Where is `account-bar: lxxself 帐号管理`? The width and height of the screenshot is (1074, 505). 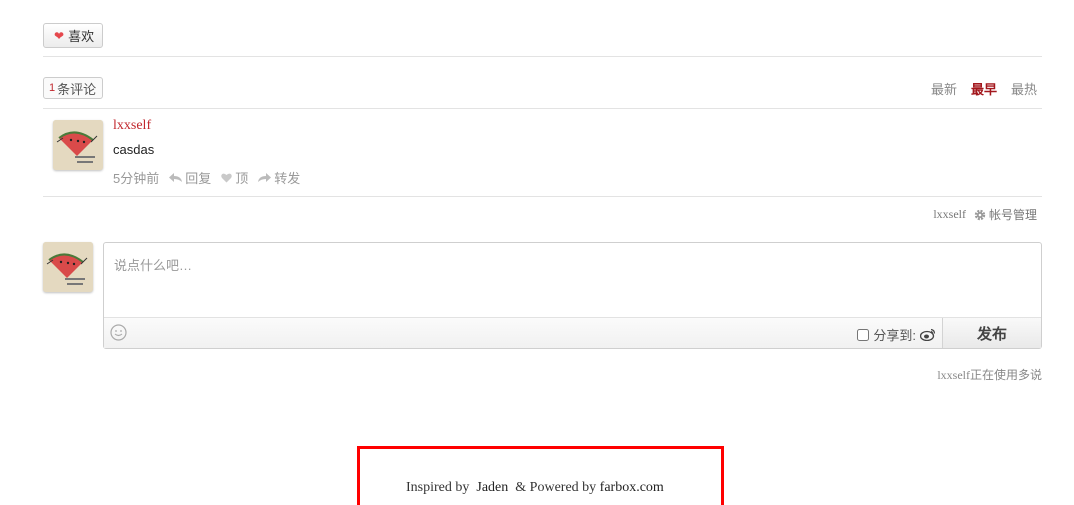
account-bar: lxxself 帐号管理 is located at coordinates (985, 214).